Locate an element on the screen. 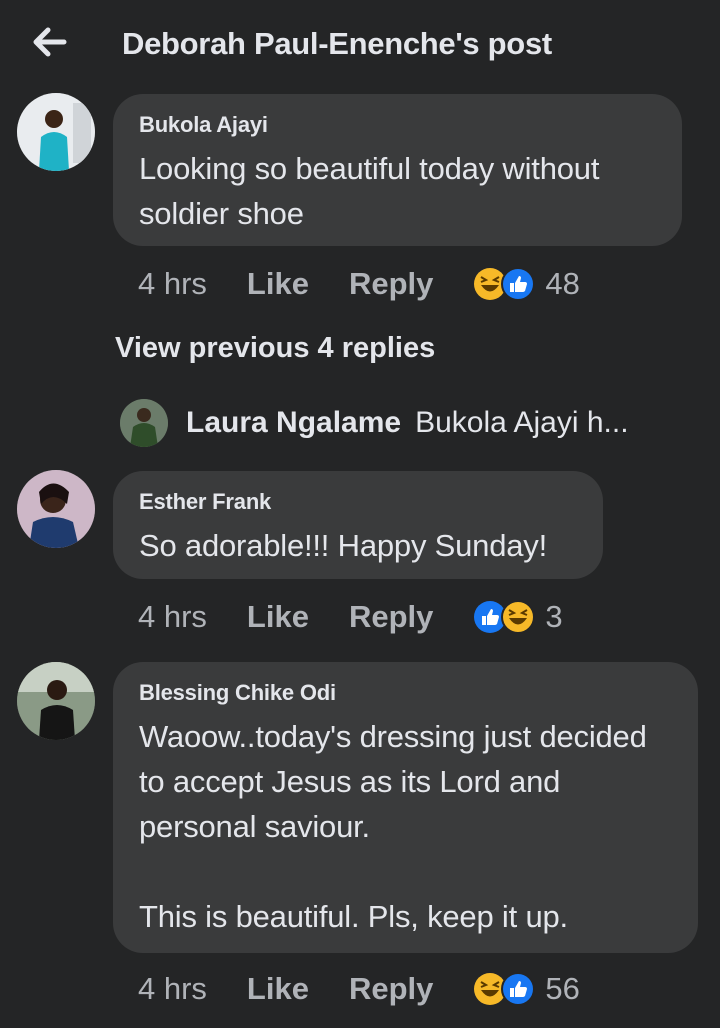 The image size is (720, 1028). reply-author: Laura Ngalame is located at coordinates (293, 423).